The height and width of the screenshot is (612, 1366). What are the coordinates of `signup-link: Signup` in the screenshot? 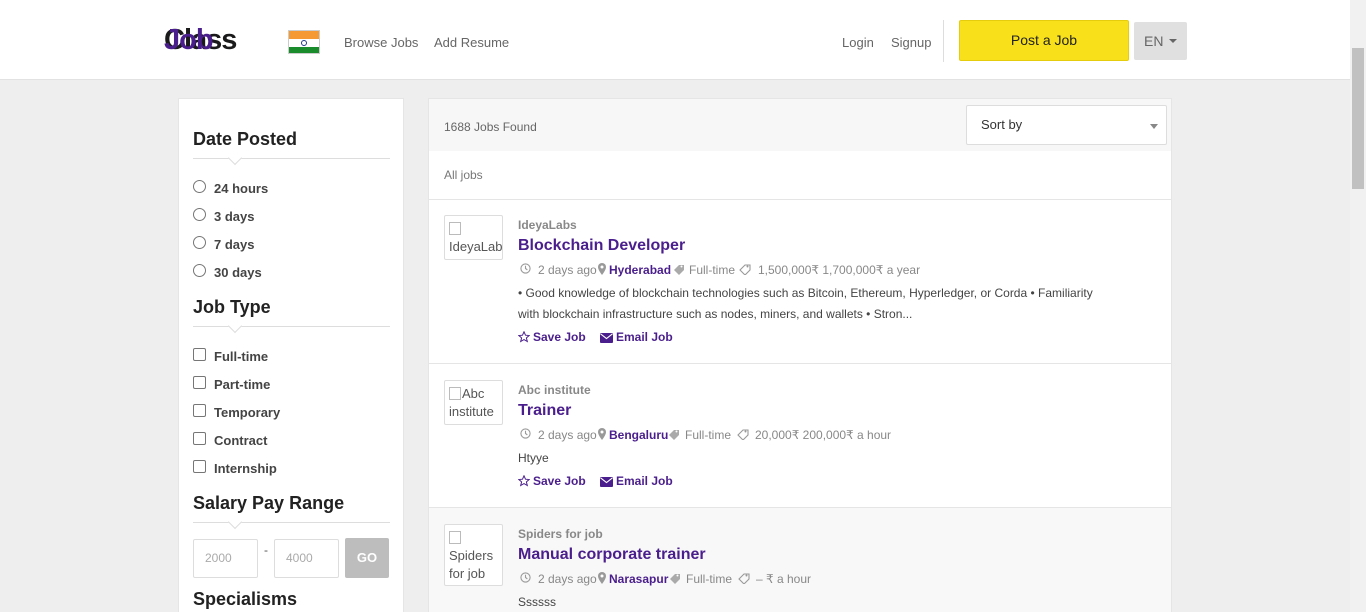 It's located at (911, 42).